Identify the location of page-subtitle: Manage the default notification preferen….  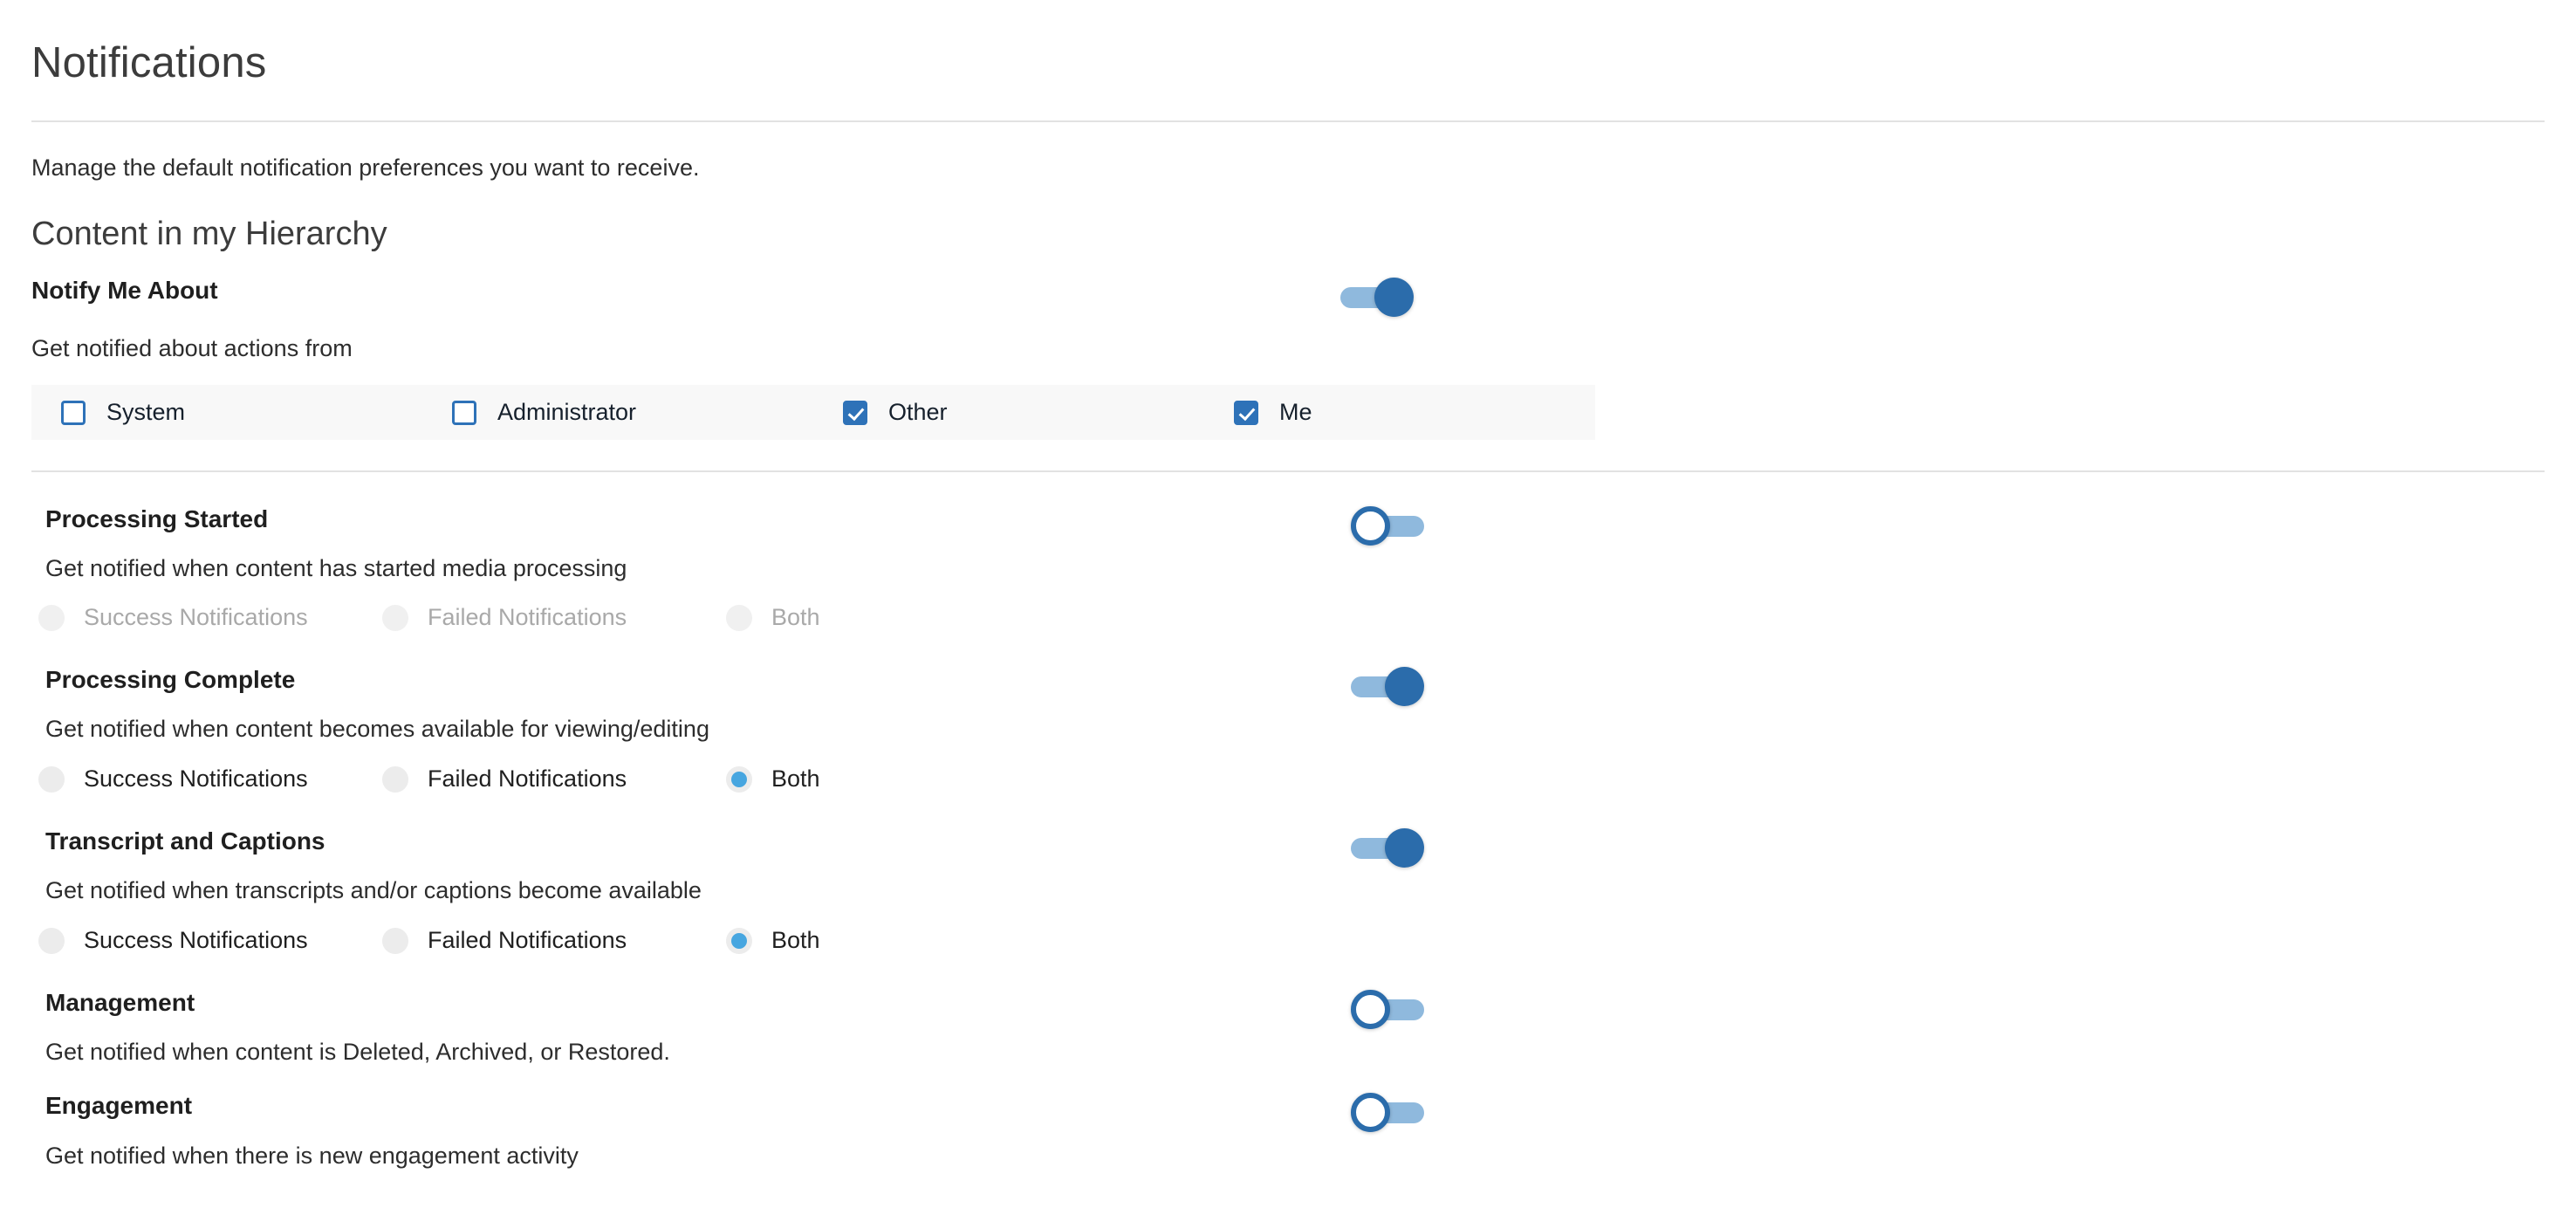
(365, 167).